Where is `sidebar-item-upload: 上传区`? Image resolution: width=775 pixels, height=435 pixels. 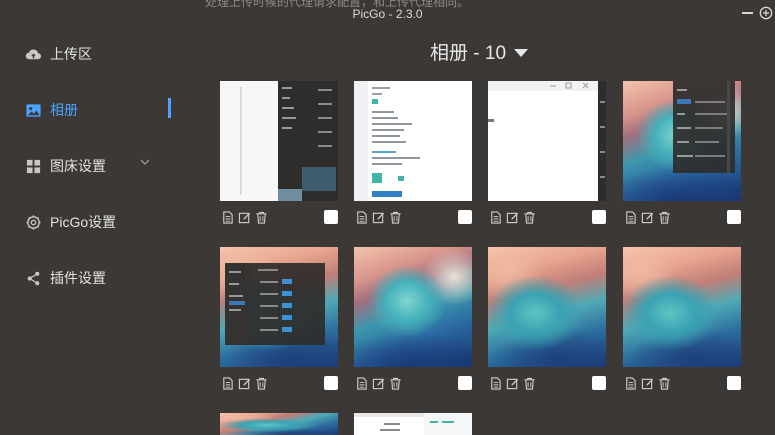
sidebar-item-upload: 上传区 is located at coordinates (58, 54).